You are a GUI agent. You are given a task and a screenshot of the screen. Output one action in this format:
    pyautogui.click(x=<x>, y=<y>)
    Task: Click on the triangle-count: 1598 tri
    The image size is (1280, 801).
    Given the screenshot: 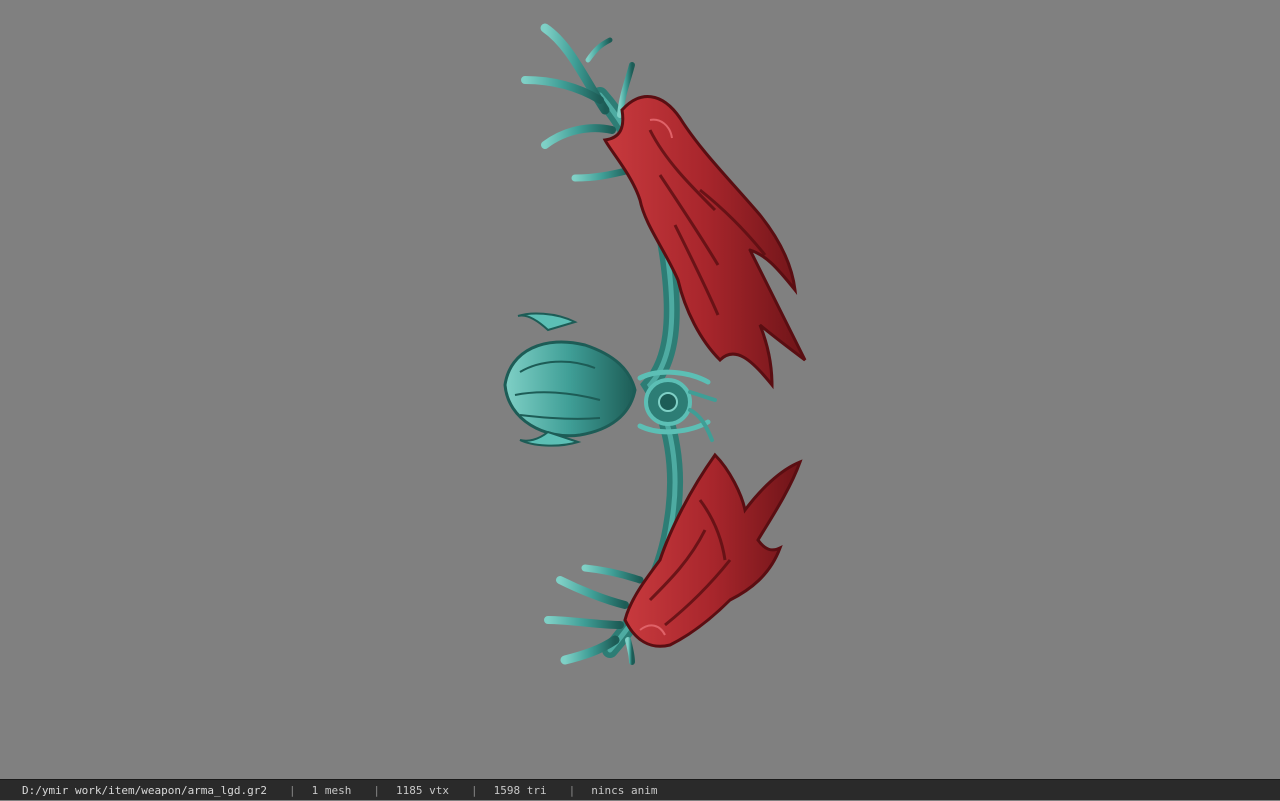 What is the action you would take?
    pyautogui.click(x=520, y=790)
    